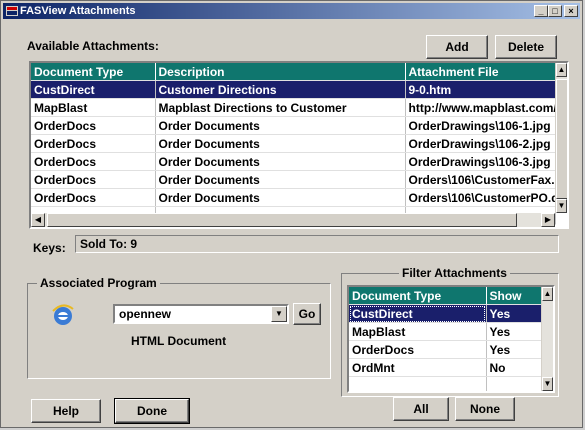 This screenshot has width=585, height=430. I want to click on filter-none-button: None, so click(485, 409).